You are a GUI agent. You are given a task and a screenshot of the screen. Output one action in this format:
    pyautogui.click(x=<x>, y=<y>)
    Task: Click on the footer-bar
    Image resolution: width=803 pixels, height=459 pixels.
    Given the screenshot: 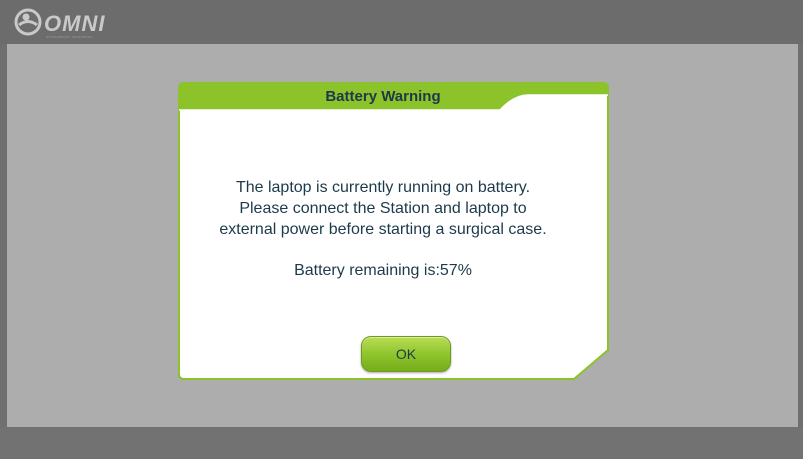 What is the action you would take?
    pyautogui.click(x=401, y=443)
    